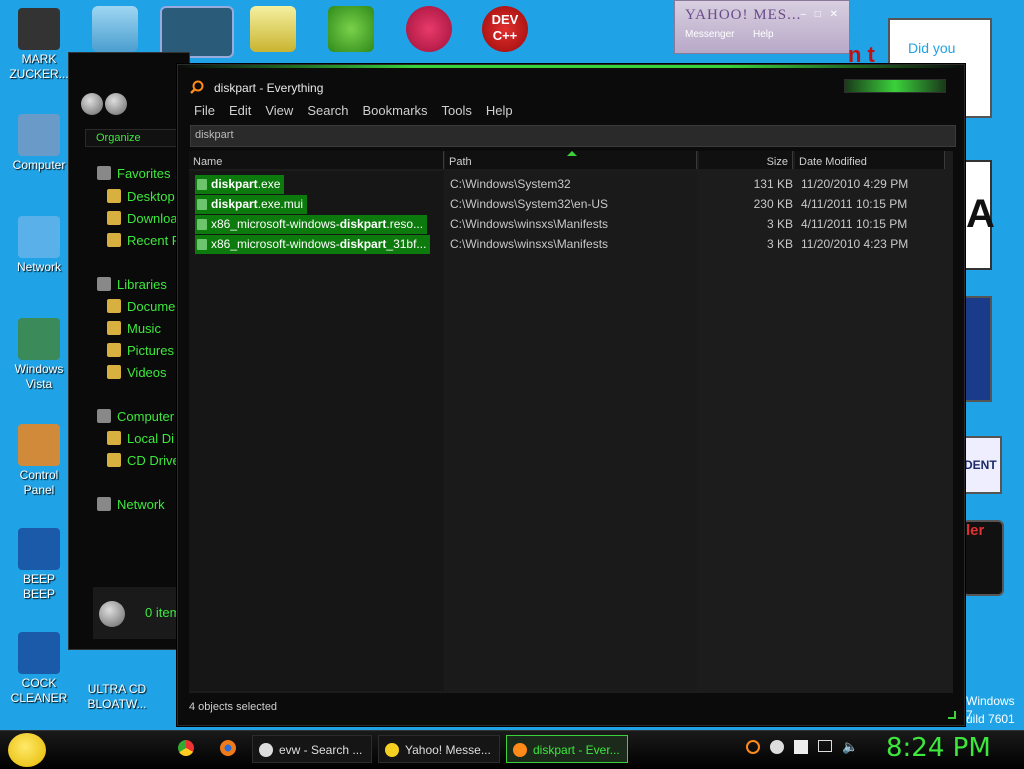 The height and width of the screenshot is (769, 1024). I want to click on nav-tree-item: Music, so click(134, 328).